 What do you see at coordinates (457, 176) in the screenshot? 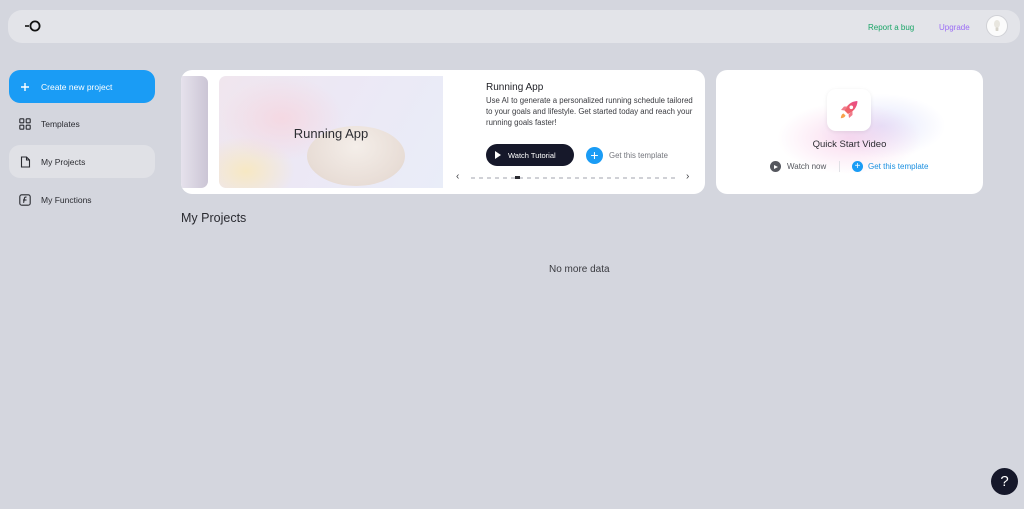
I see `chevron-left-icon: ‹` at bounding box center [457, 176].